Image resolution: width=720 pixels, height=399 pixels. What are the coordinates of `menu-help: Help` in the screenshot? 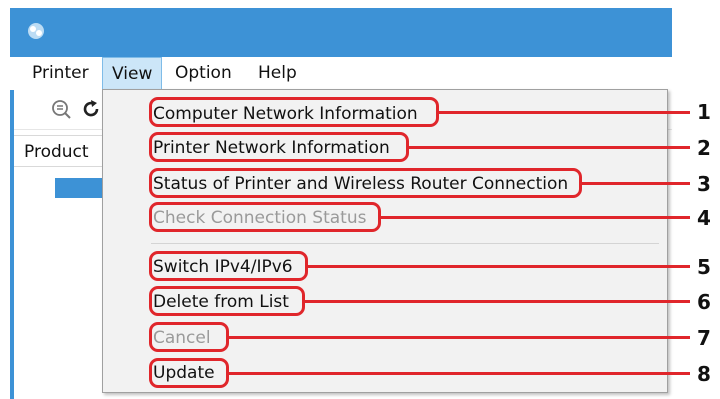 It's located at (277, 73).